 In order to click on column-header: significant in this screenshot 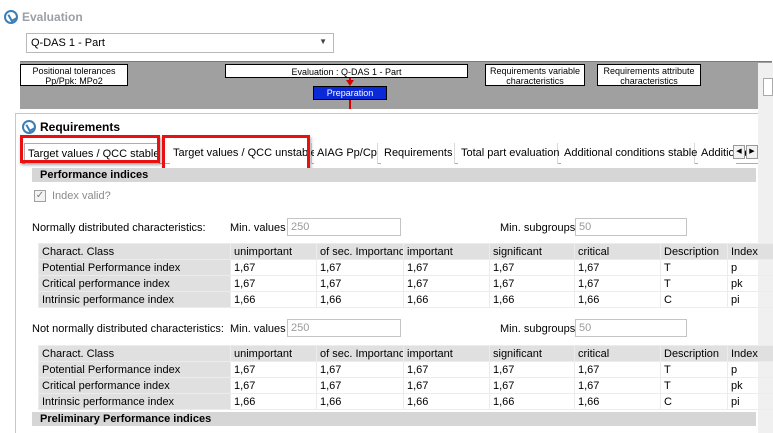, I will do `click(532, 251)`.